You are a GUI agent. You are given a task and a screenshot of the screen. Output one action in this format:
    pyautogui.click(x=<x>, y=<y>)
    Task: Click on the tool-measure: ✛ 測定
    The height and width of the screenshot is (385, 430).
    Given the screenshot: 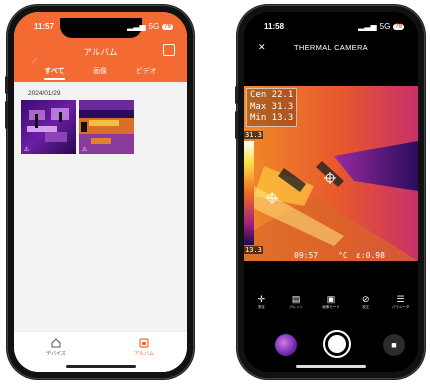 What is the action you would take?
    pyautogui.click(x=261, y=306)
    